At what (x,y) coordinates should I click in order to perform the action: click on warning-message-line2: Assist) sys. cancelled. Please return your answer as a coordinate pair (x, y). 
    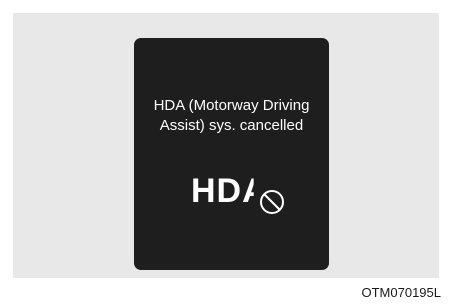
    Looking at the image, I should click on (231, 125).